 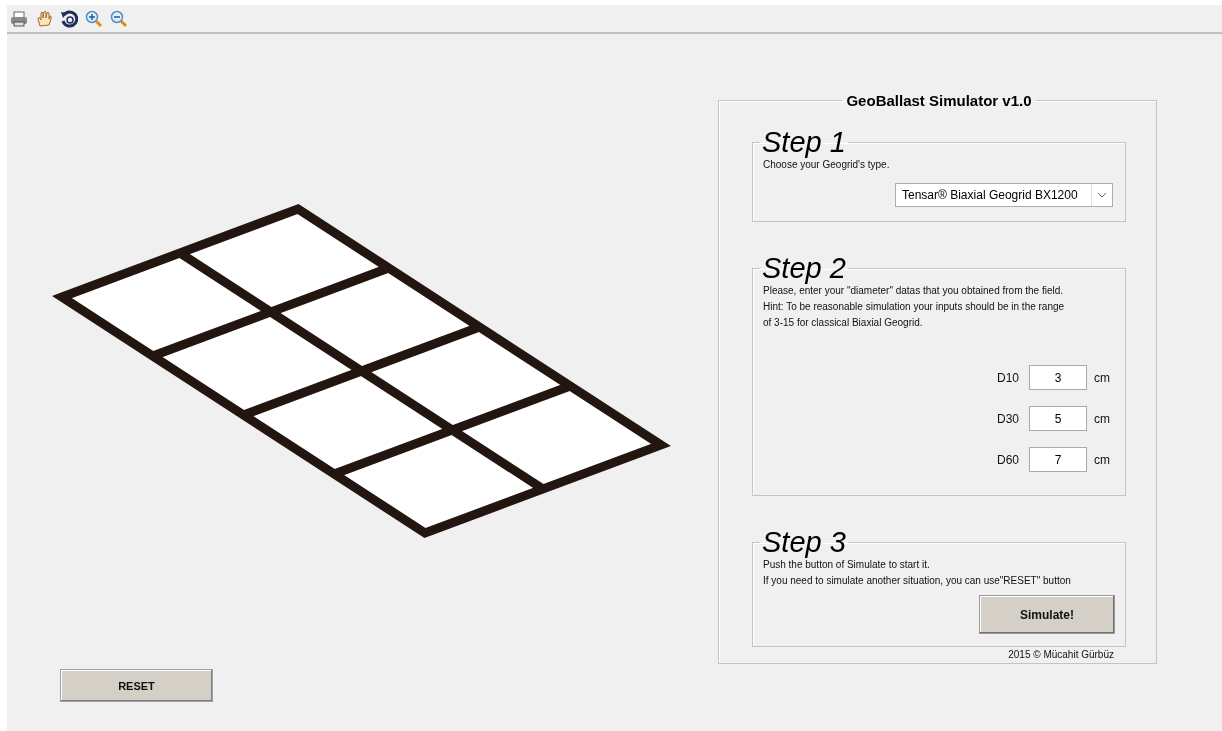 I want to click on field-label: D60, so click(x=1008, y=459).